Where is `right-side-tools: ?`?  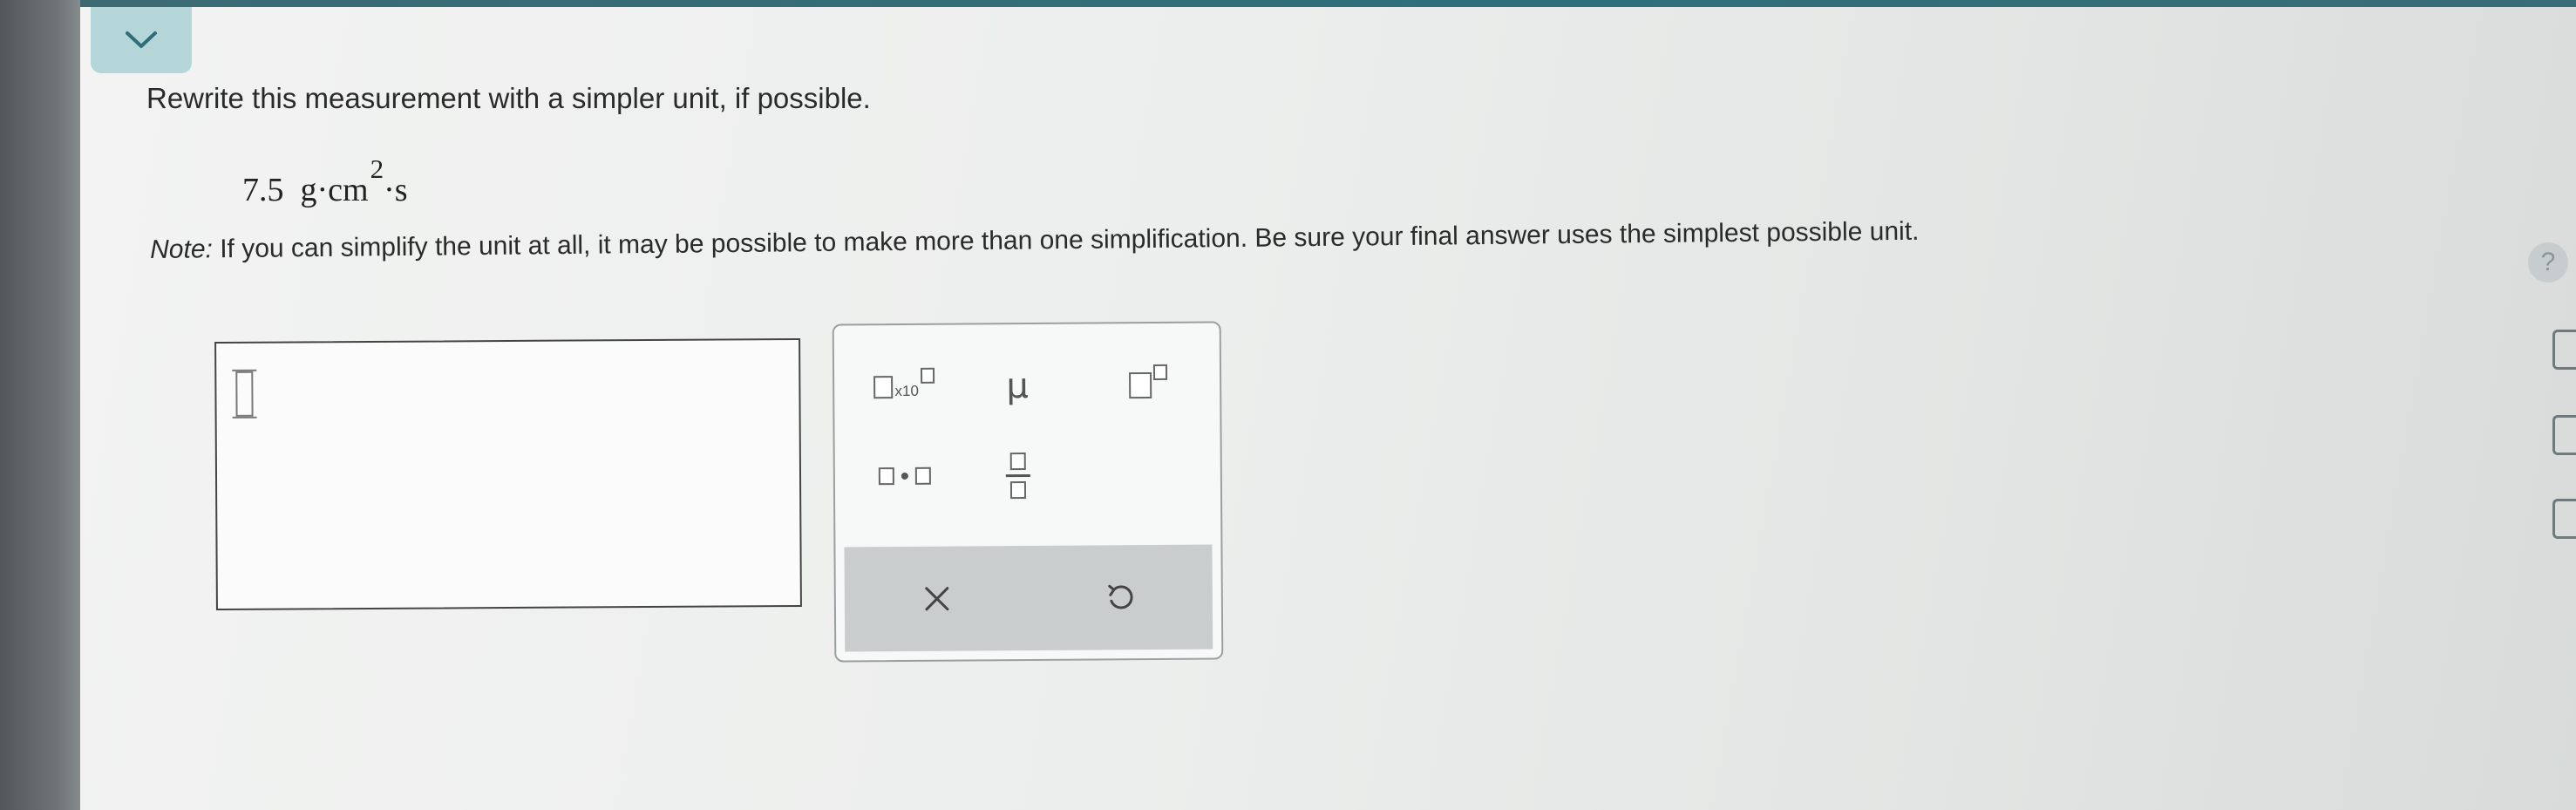
right-side-tools: ? is located at coordinates (2552, 405).